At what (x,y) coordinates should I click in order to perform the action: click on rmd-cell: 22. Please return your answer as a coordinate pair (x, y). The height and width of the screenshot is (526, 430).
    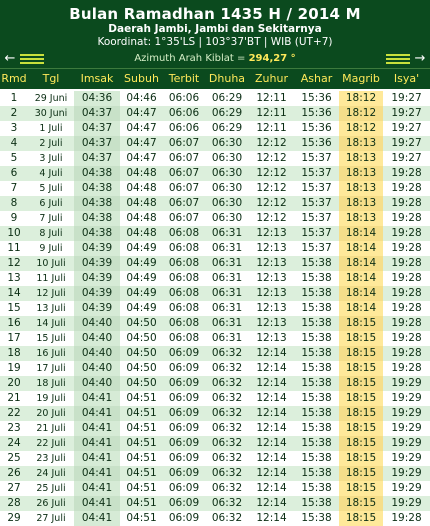
    Looking at the image, I should click on (14, 413).